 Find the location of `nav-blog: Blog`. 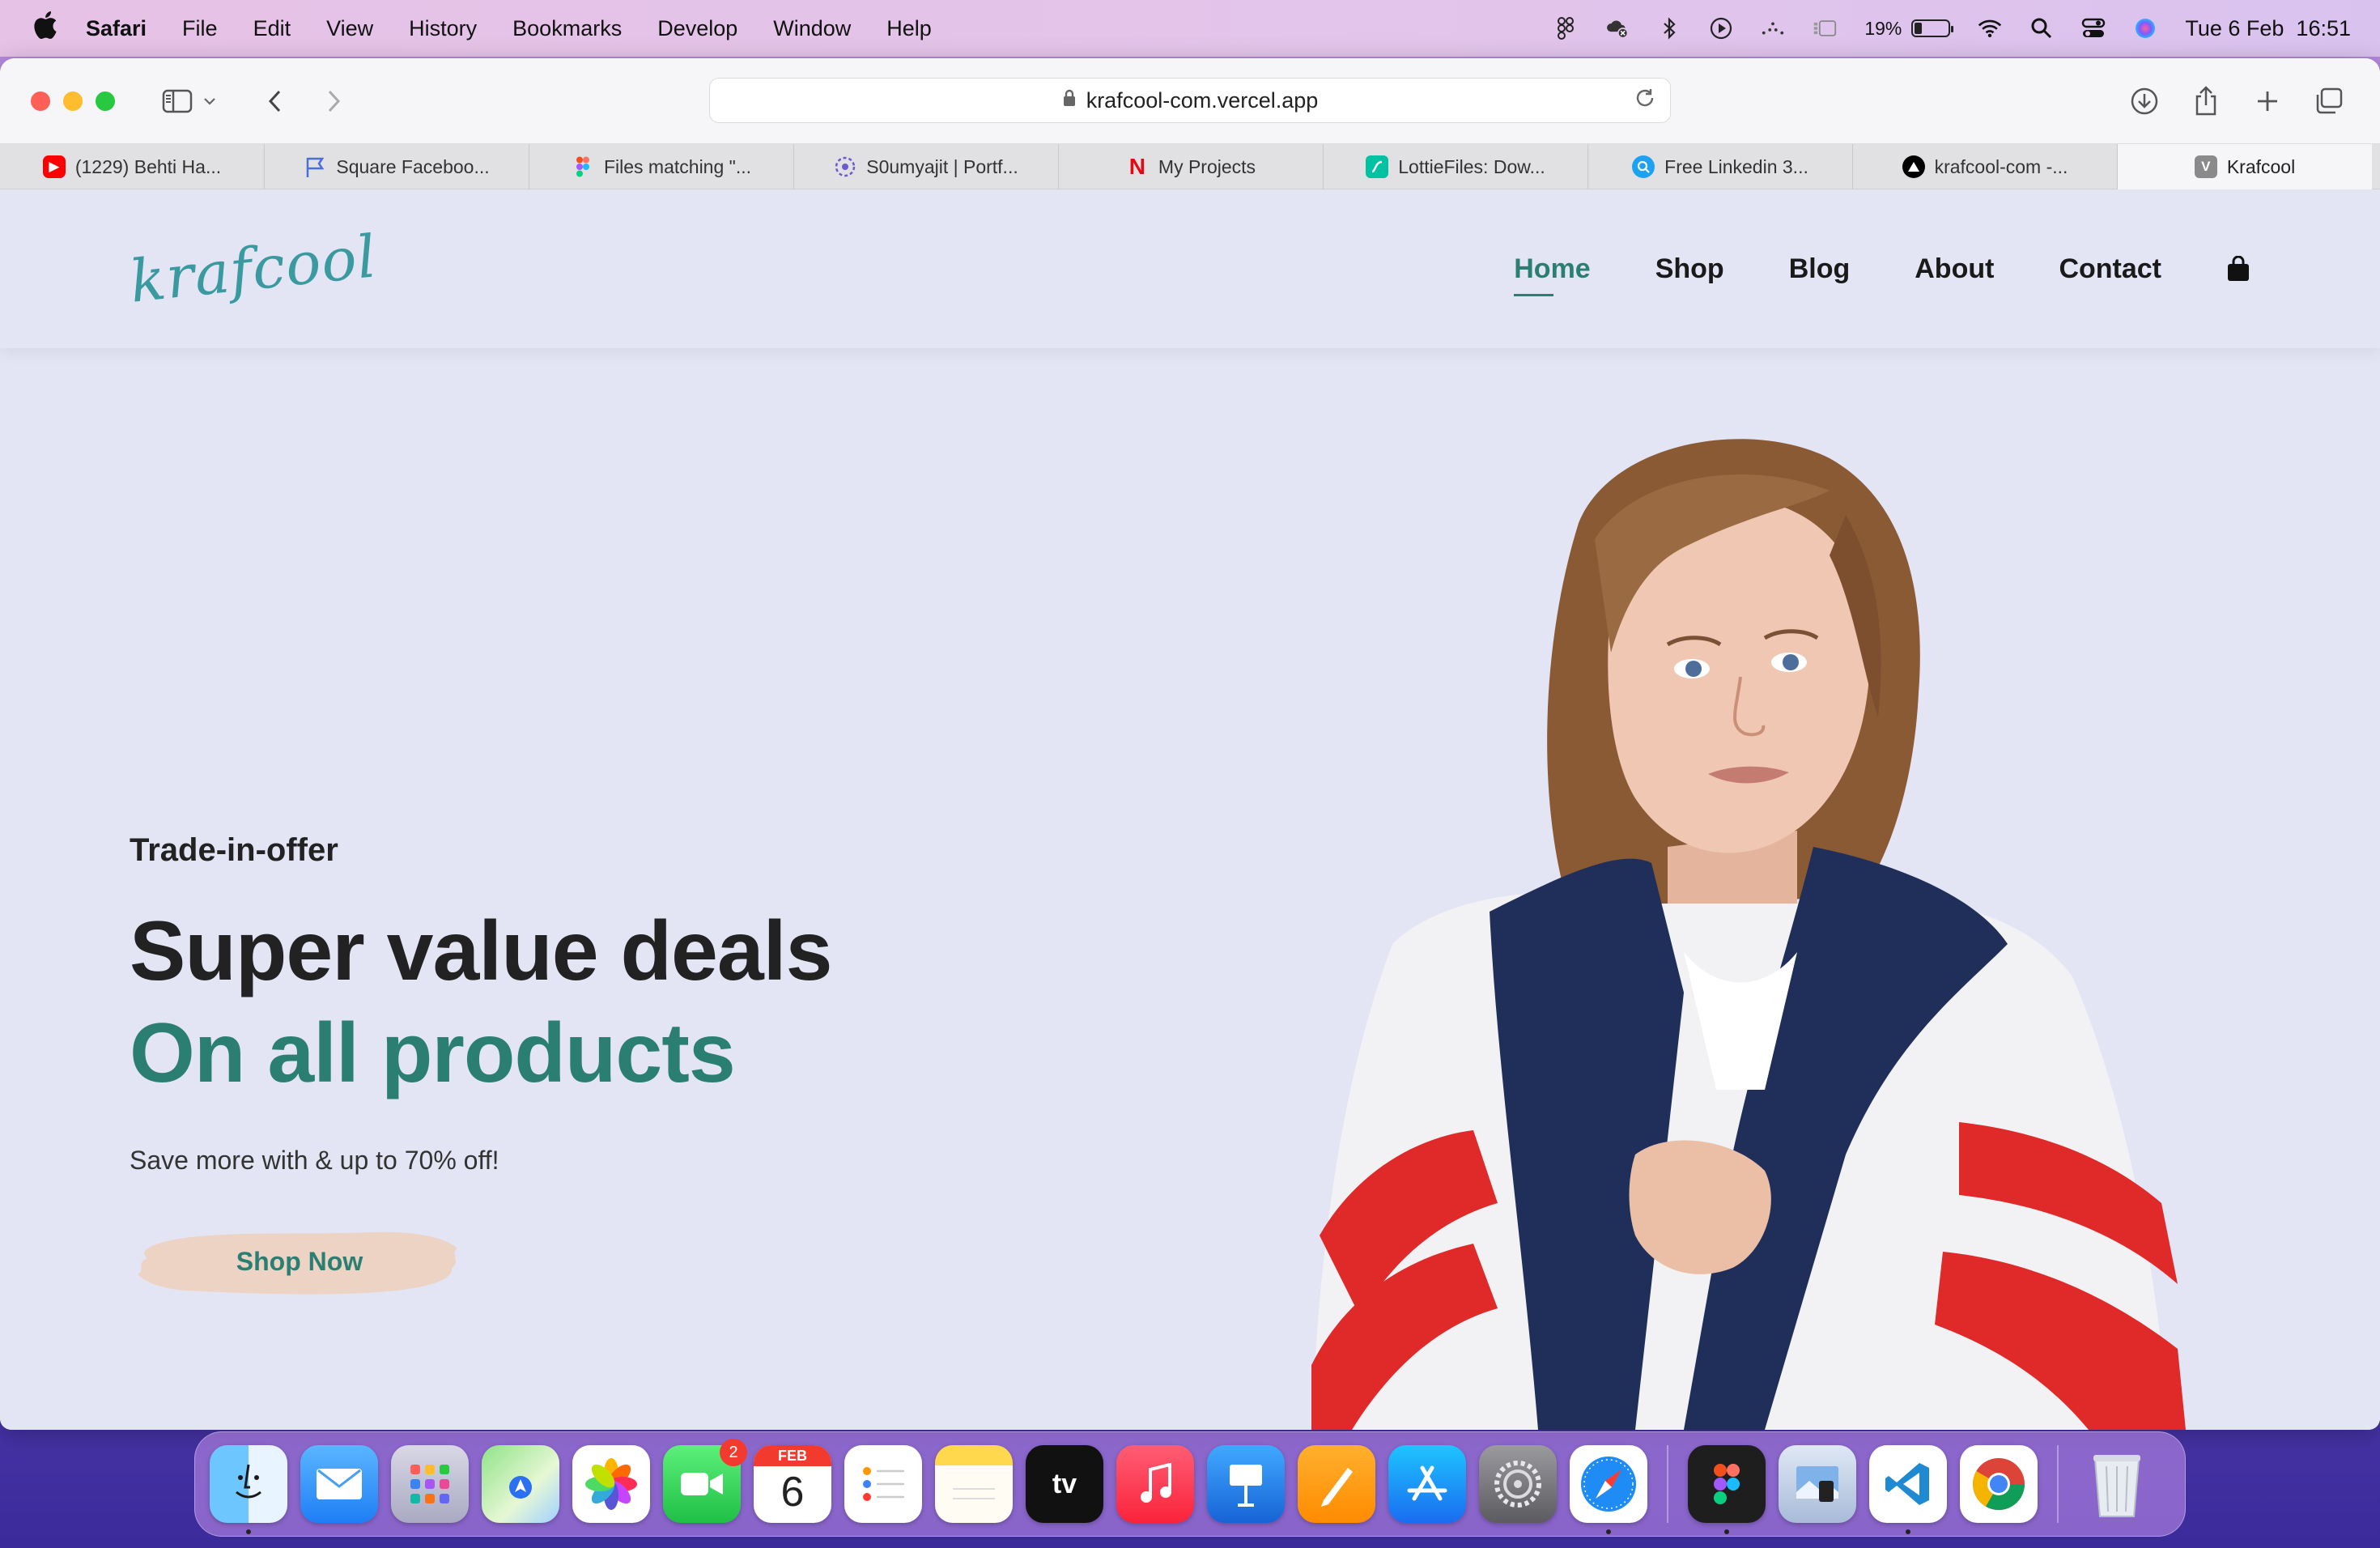

nav-blog: Blog is located at coordinates (1820, 269).